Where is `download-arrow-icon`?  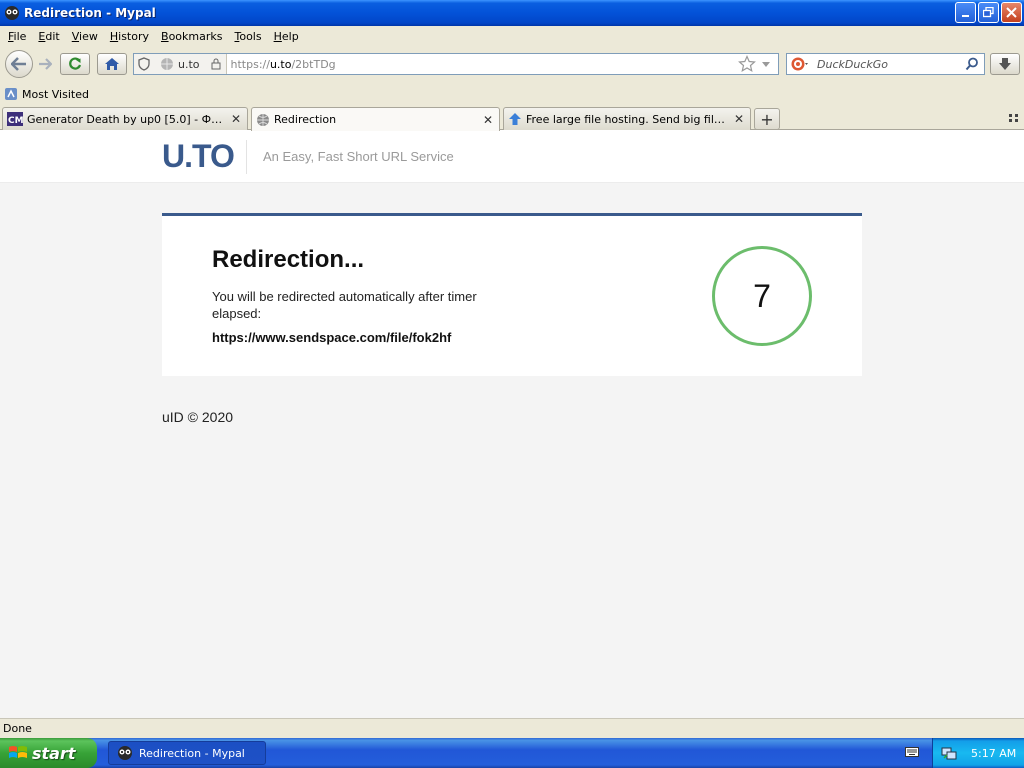
download-arrow-icon is located at coordinates (1005, 64).